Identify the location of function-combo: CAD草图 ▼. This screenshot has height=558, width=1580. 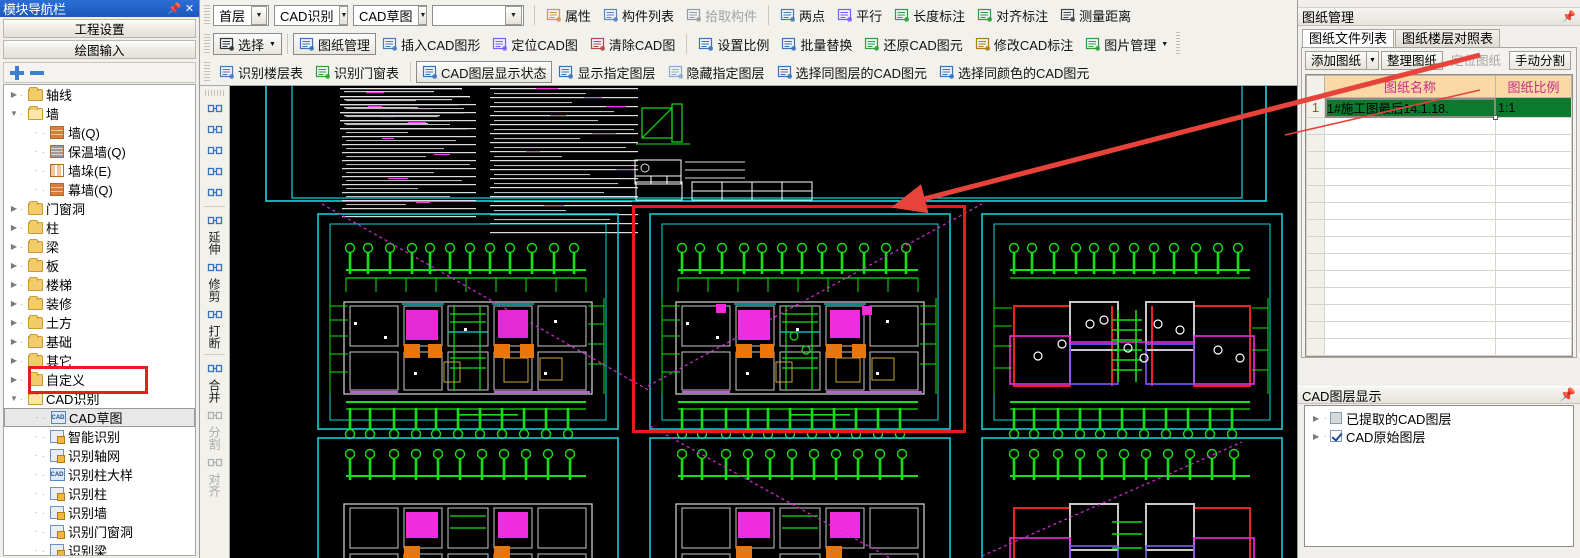
(390, 15).